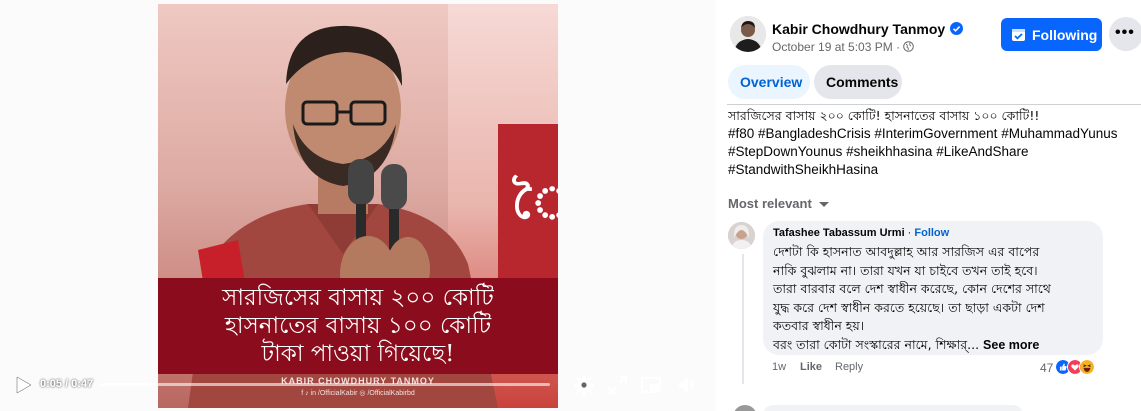 Image resolution: width=1141 pixels, height=411 pixels. What do you see at coordinates (687, 385) in the screenshot?
I see `volume-icon` at bounding box center [687, 385].